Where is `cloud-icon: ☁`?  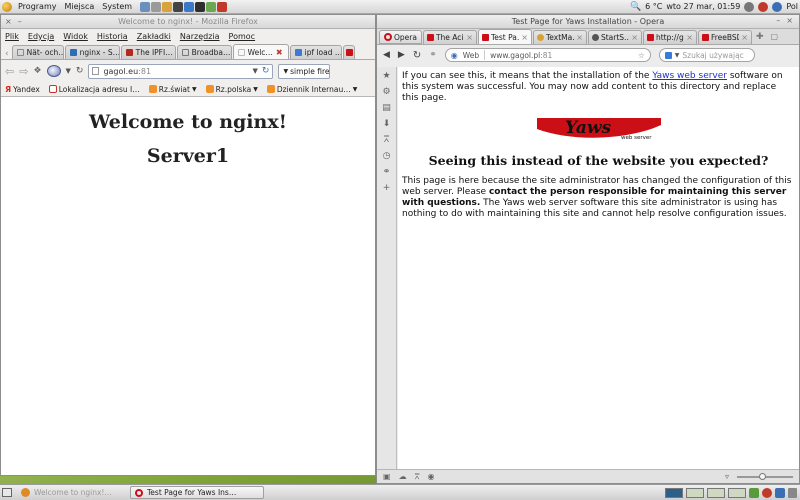 cloud-icon: ☁ is located at coordinates (403, 476).